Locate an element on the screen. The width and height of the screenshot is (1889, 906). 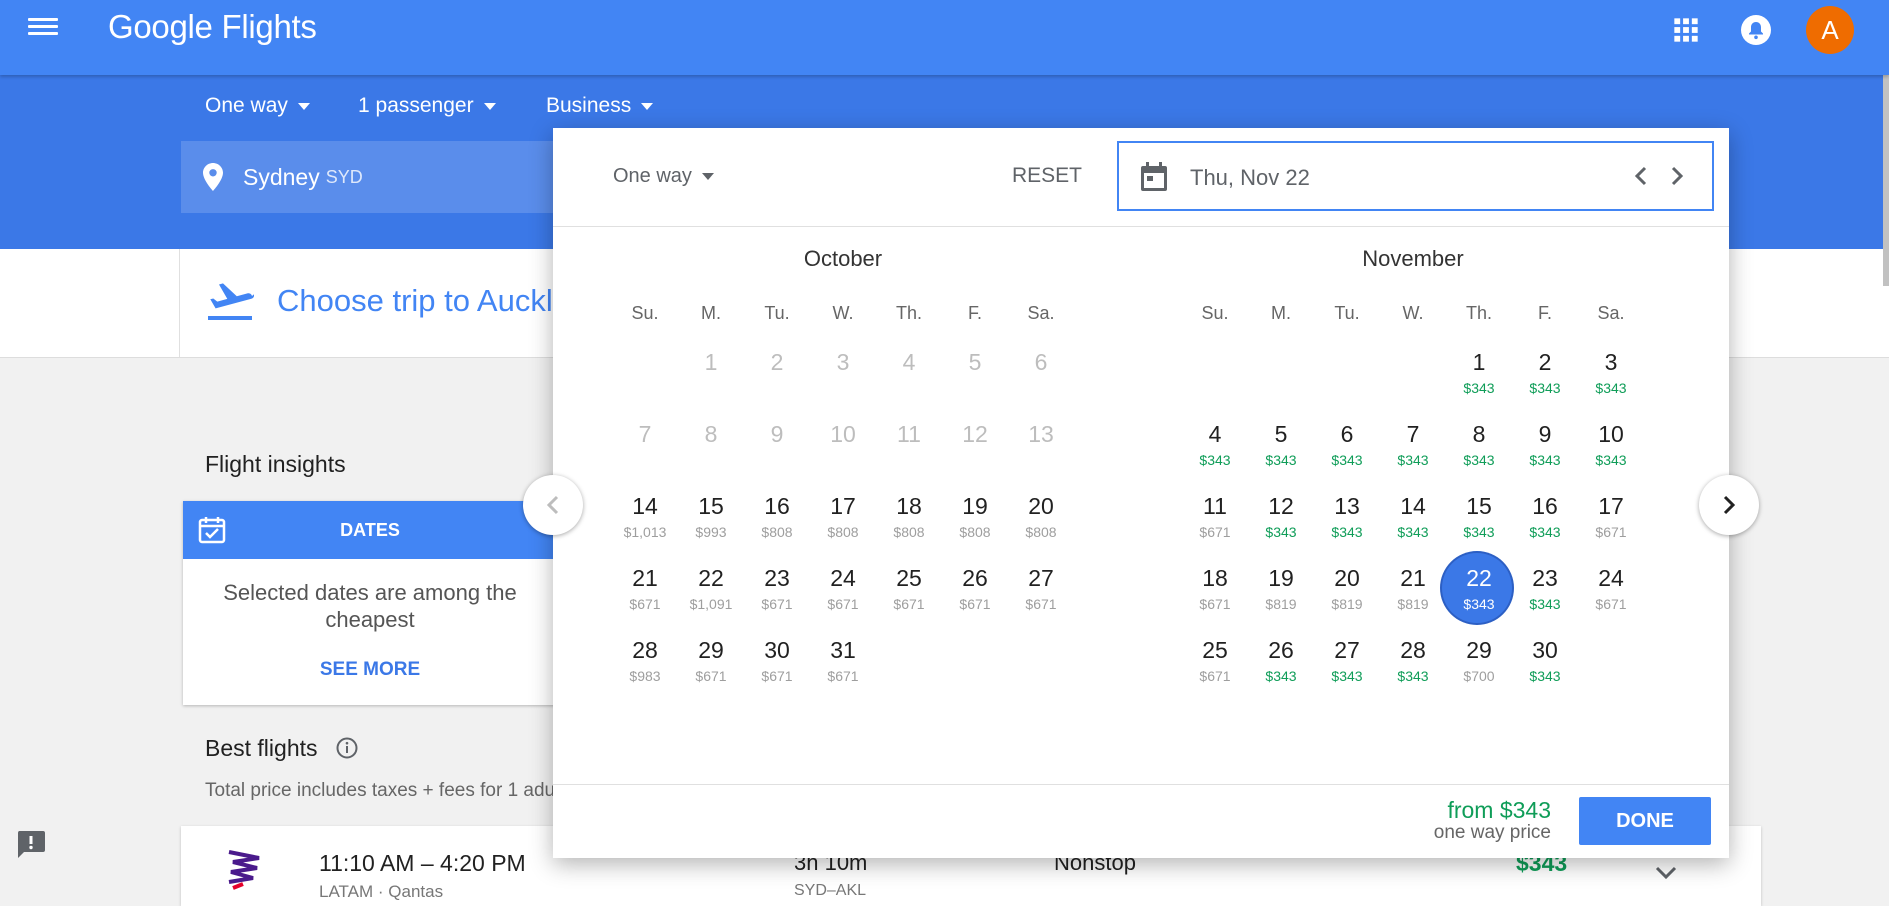
day-cell: 30 $671 is located at coordinates (777, 669).